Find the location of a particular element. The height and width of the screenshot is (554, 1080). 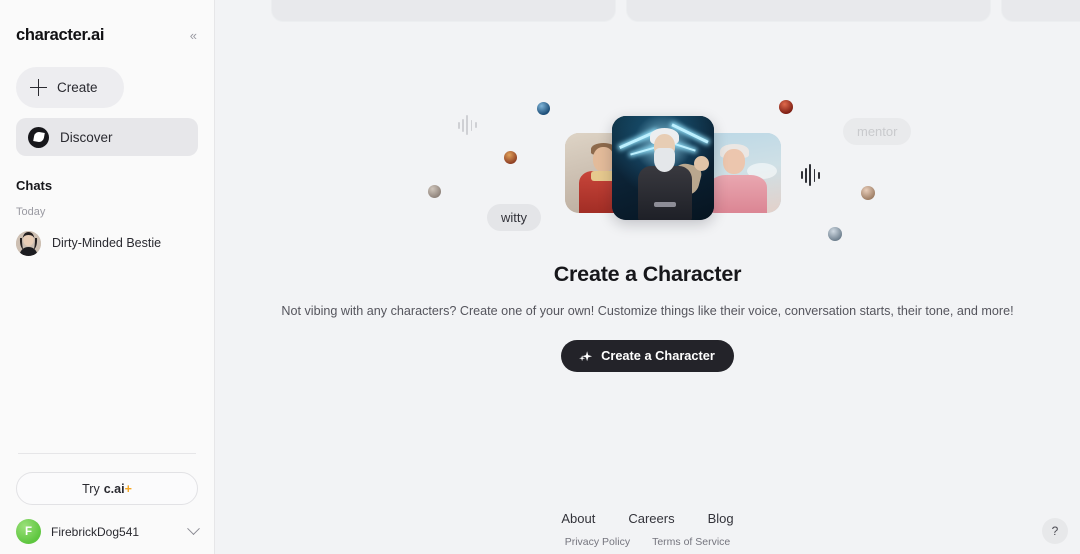

character-card-zeus is located at coordinates (663, 168).